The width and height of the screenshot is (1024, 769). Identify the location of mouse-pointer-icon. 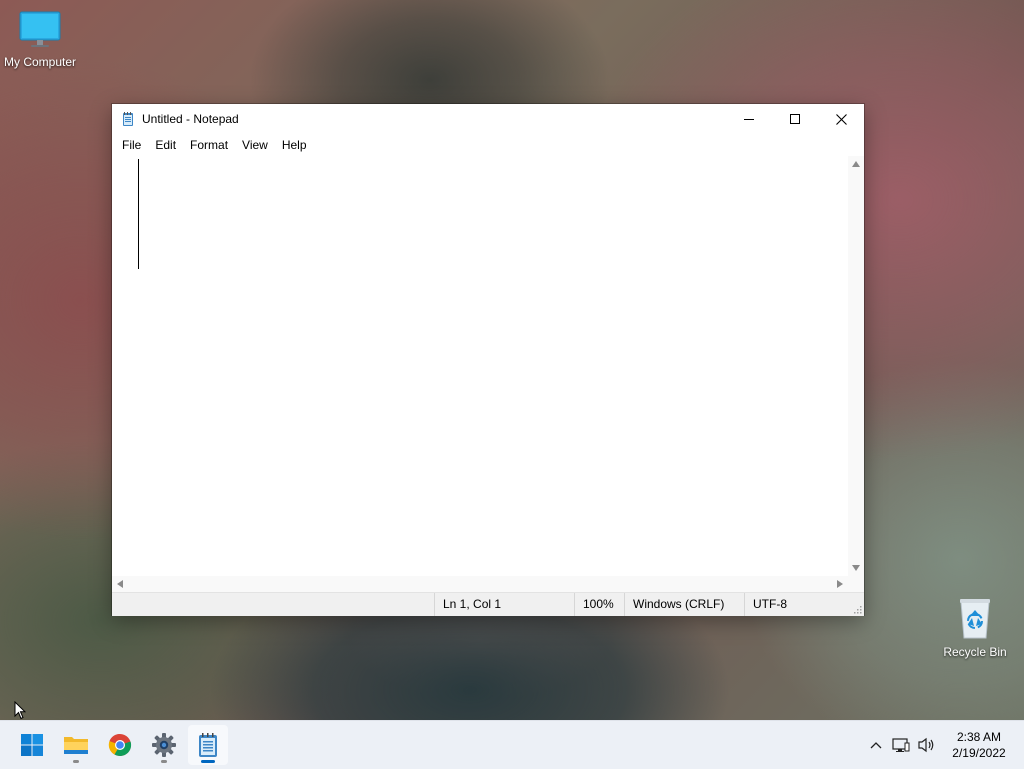
(20, 710).